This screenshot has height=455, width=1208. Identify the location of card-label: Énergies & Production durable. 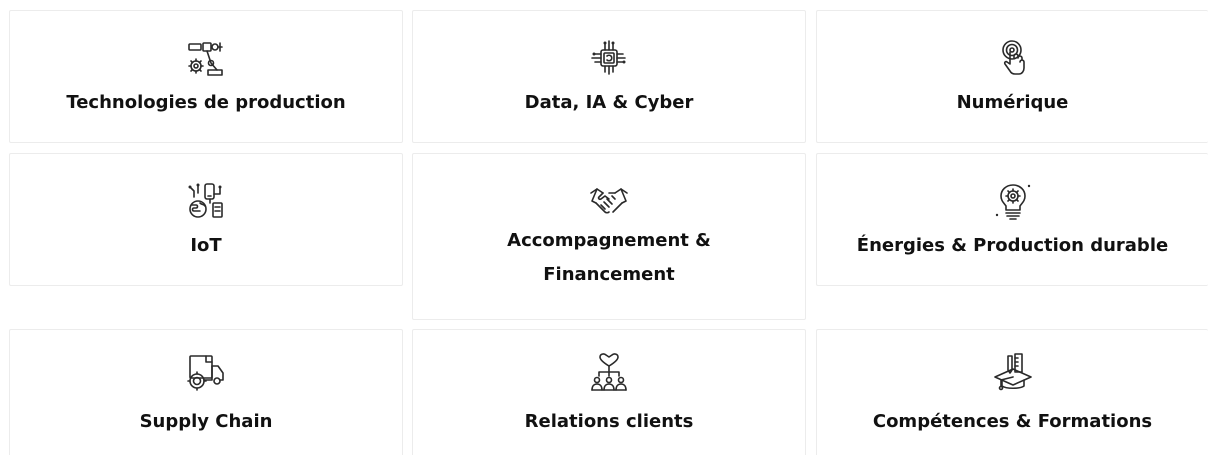
(1012, 245).